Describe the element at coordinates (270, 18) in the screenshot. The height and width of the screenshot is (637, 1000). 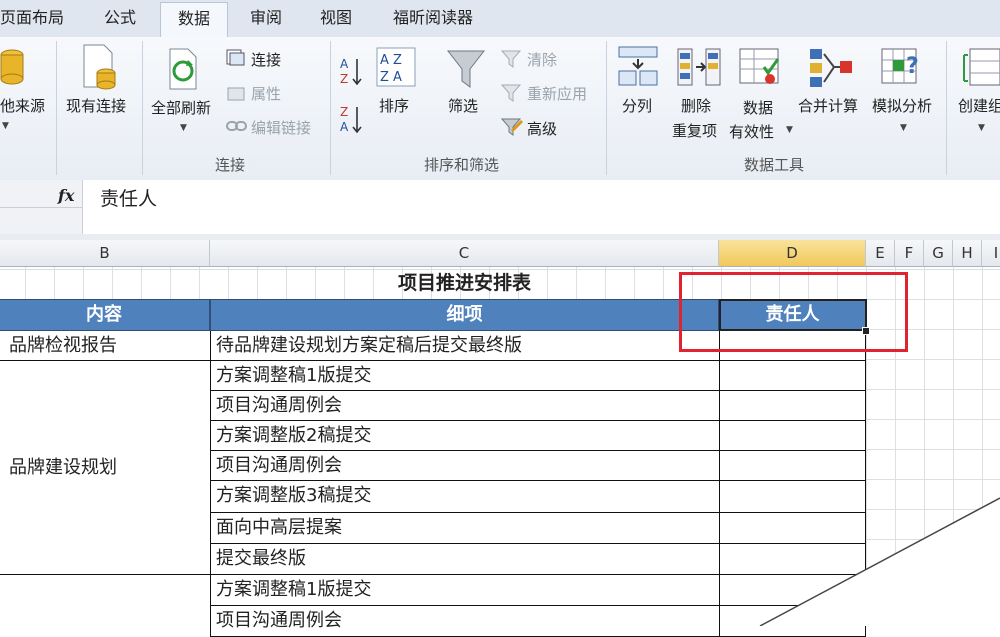
I see `tab-review: 审阅` at that location.